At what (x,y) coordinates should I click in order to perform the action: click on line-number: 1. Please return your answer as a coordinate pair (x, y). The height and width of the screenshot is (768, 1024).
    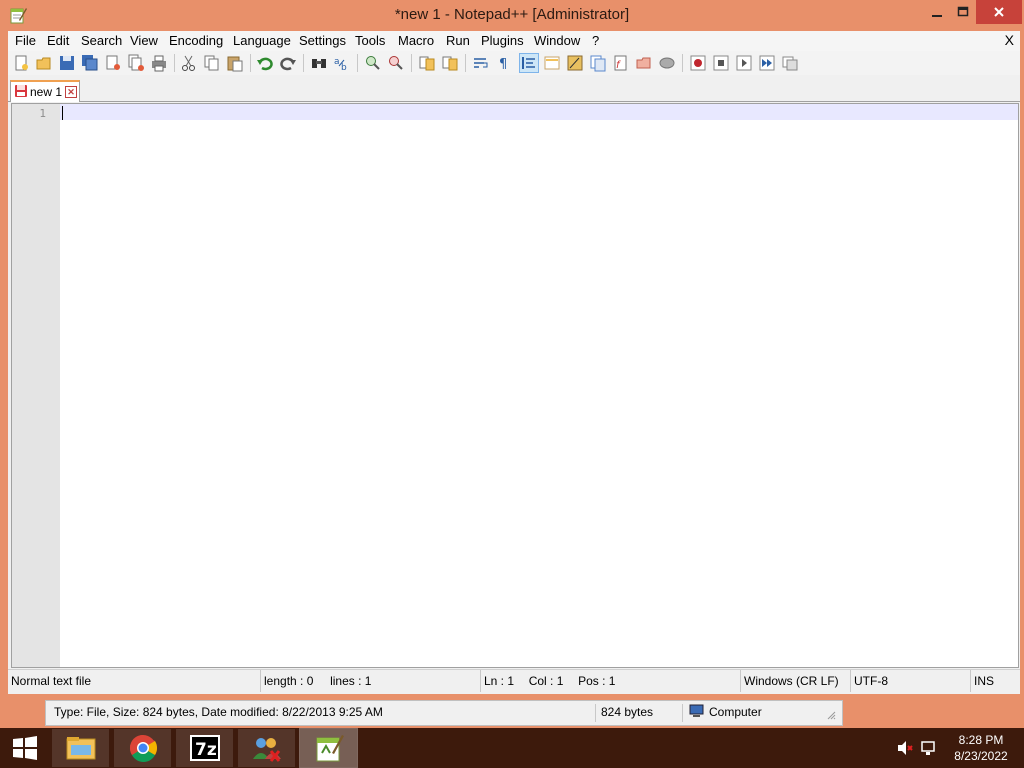
    Looking at the image, I should click on (42, 113).